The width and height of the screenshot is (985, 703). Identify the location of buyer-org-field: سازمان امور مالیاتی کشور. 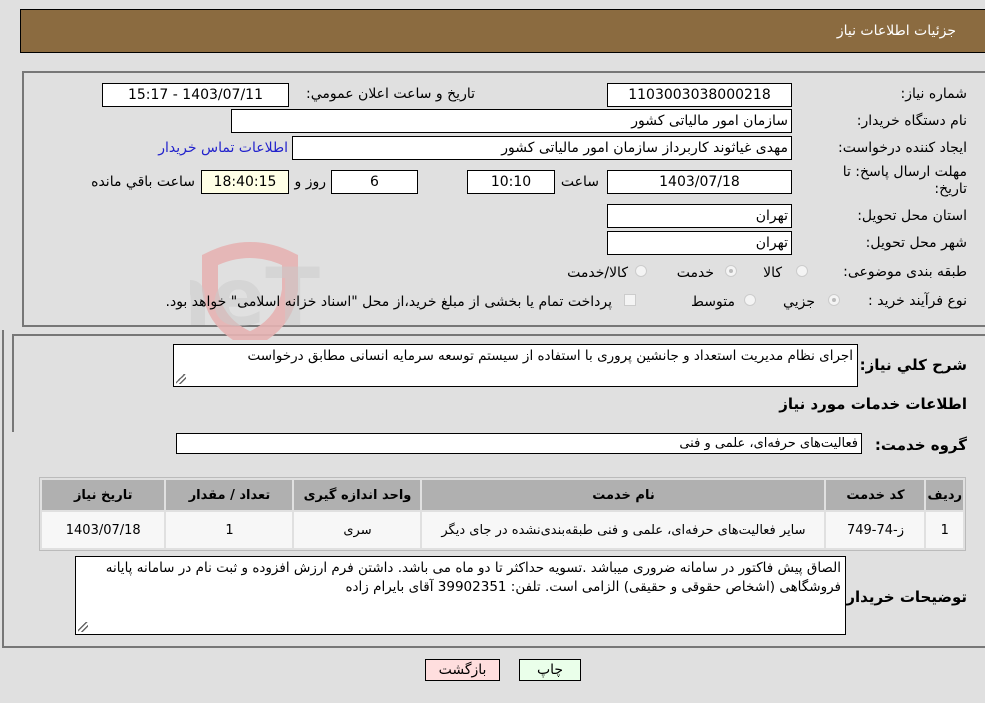
(511, 121).